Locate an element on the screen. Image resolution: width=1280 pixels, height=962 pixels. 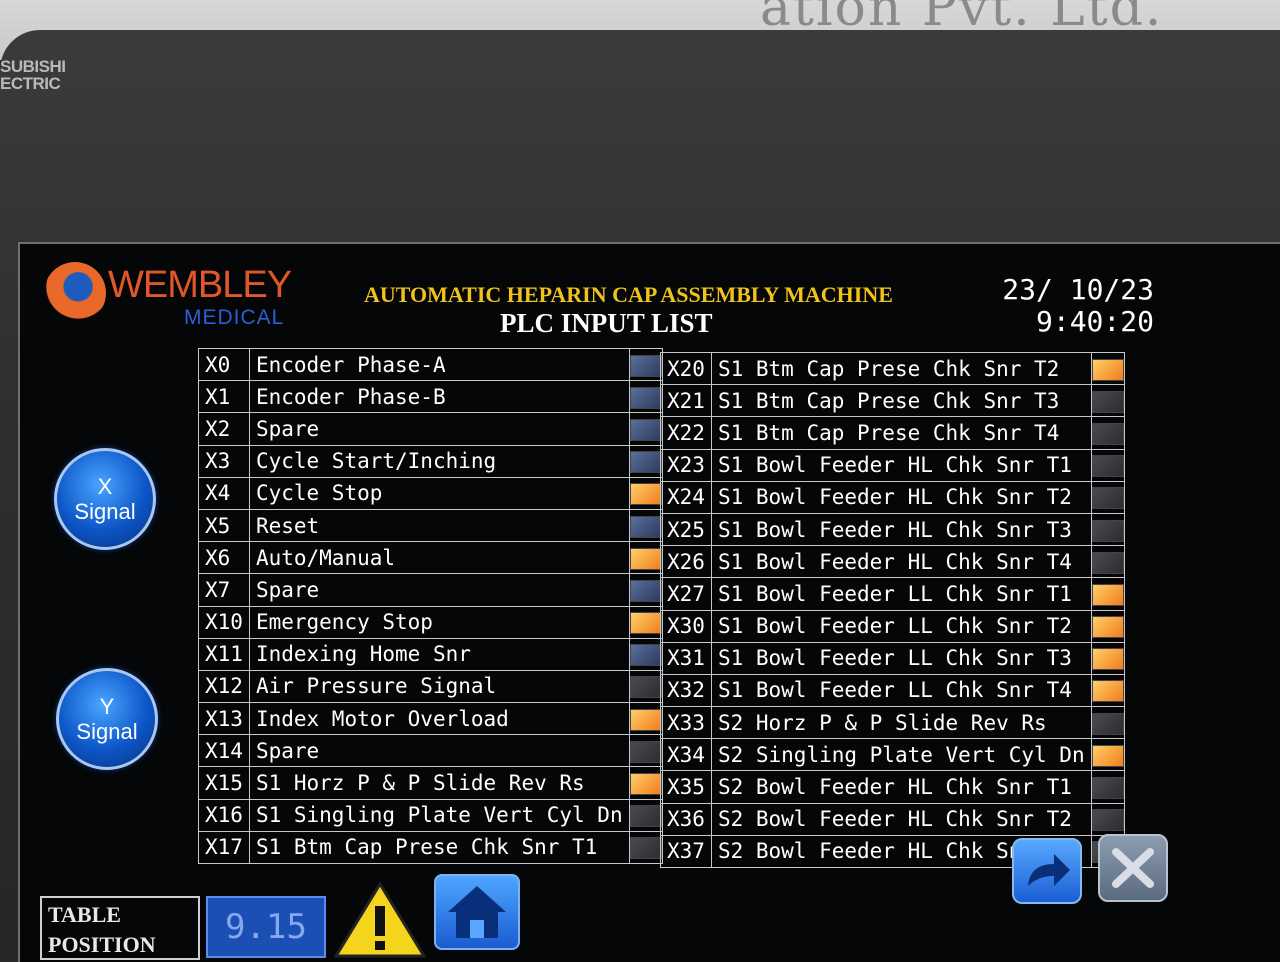
input-row: X17 S1 Btm Cap Prese Chk Snr T1 is located at coordinates (430, 847).